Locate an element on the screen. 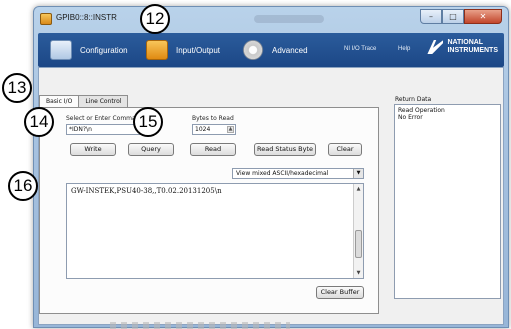  command-label: Select or Enter Command is located at coordinates (105, 118).